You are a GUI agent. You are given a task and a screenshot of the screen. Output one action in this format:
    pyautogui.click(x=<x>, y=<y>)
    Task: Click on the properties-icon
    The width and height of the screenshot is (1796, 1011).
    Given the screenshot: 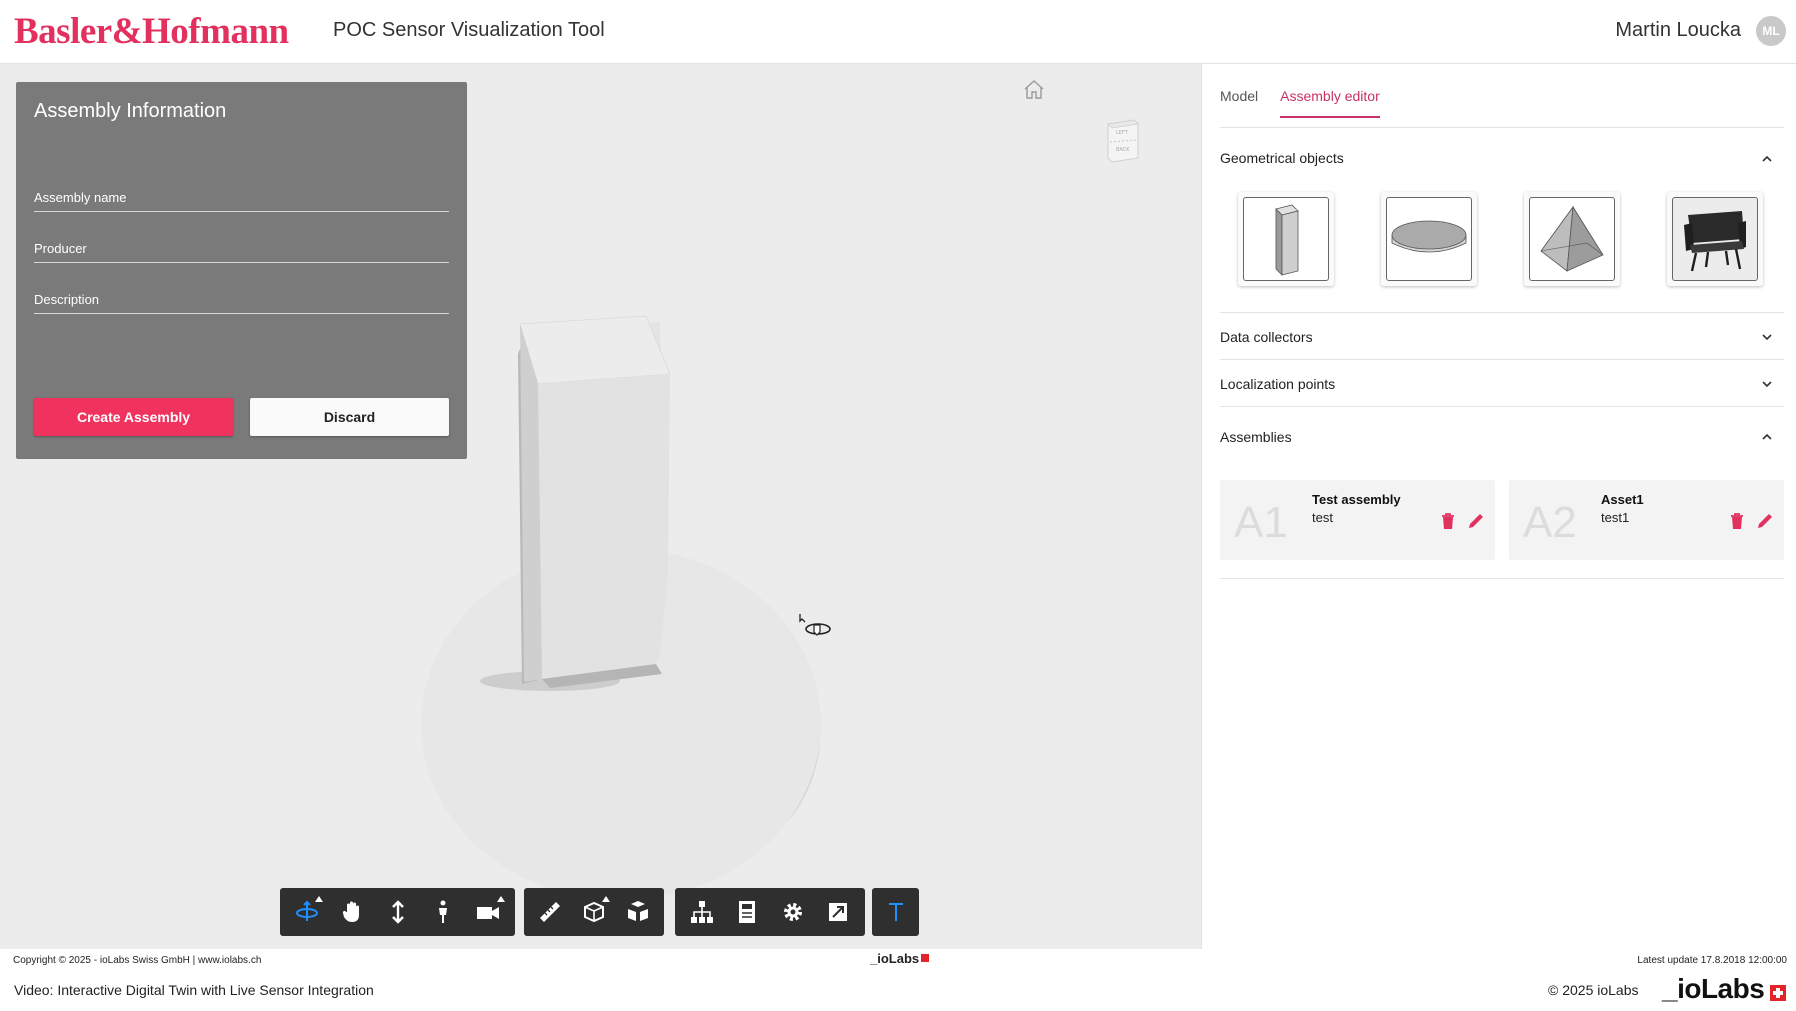 What is the action you would take?
    pyautogui.click(x=747, y=912)
    